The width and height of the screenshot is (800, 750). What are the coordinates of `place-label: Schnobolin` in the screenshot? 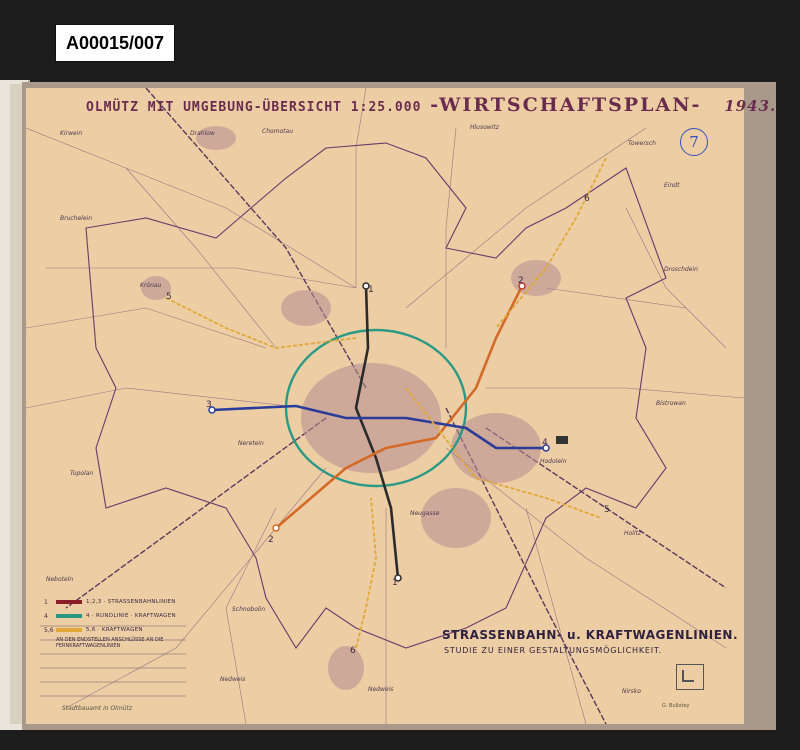 It's located at (248, 609).